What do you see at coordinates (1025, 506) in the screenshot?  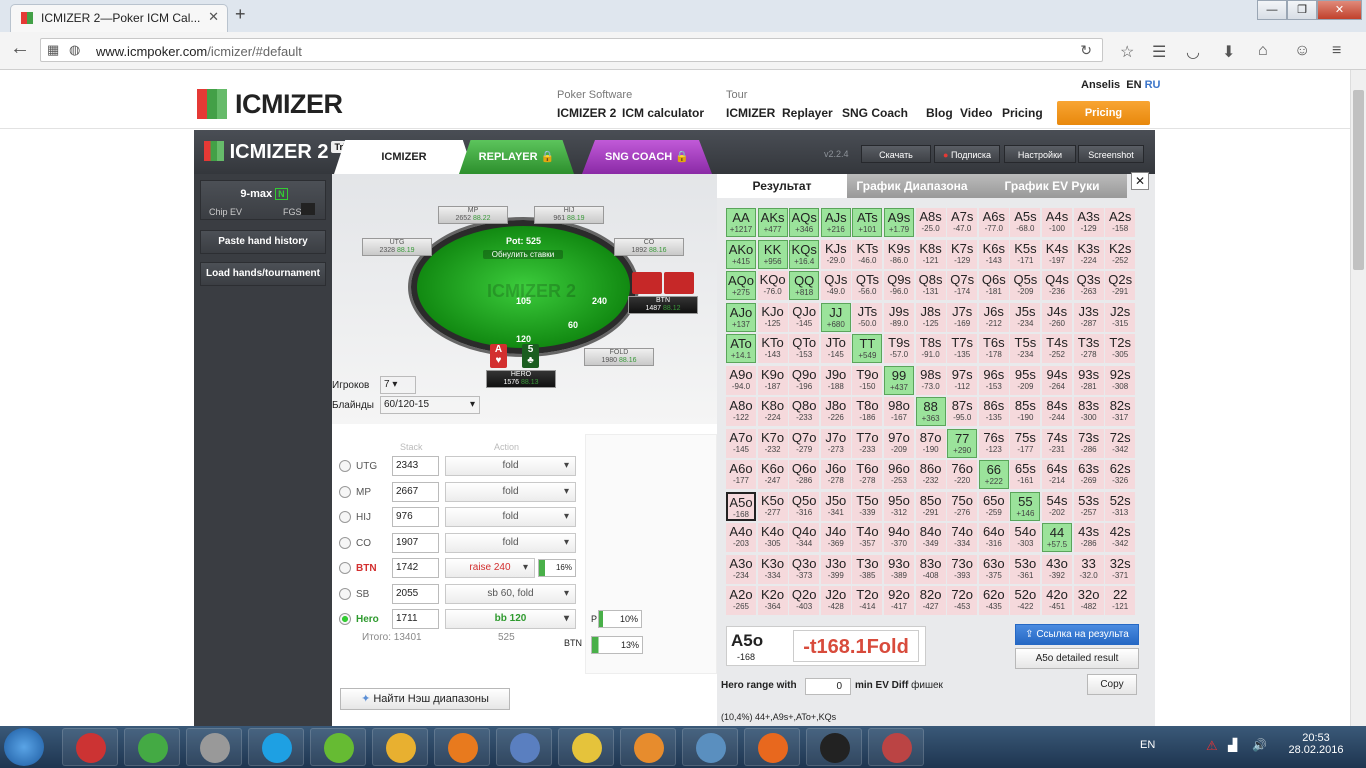 I see `hand-cell: 55 +146` at bounding box center [1025, 506].